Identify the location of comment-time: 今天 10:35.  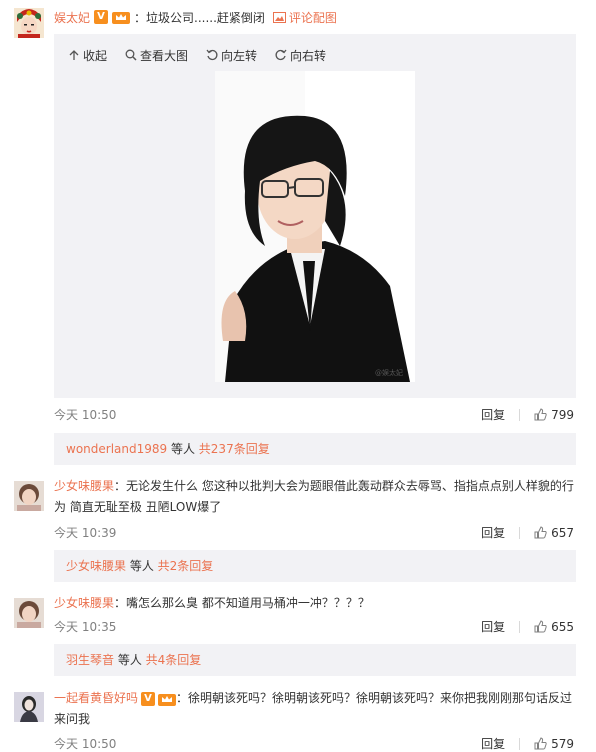
(85, 627).